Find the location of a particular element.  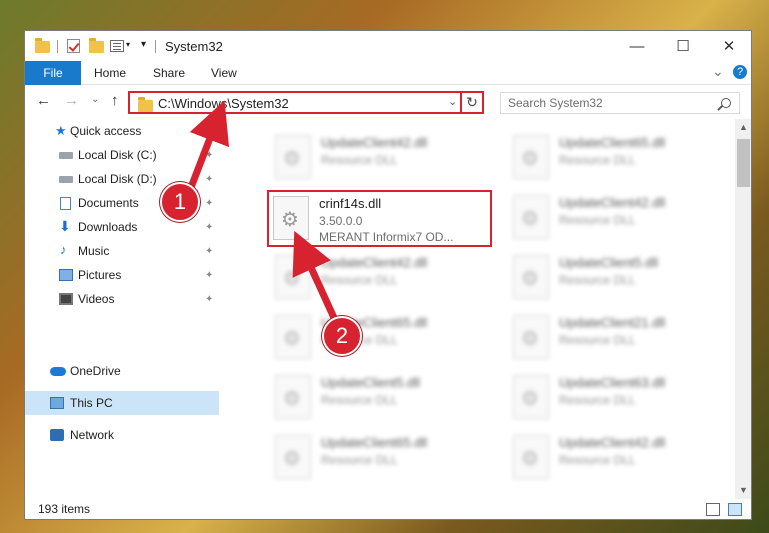

ribbon-tabs: File Home Share View ⌄ ? is located at coordinates (388, 73).